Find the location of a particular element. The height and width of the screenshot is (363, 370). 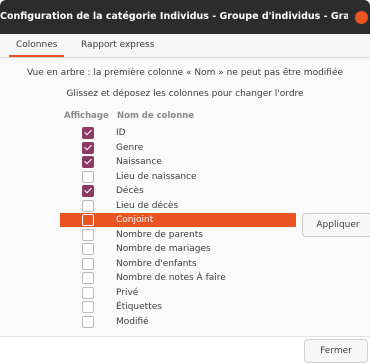

column-name-label: Modifié is located at coordinates (132, 321).